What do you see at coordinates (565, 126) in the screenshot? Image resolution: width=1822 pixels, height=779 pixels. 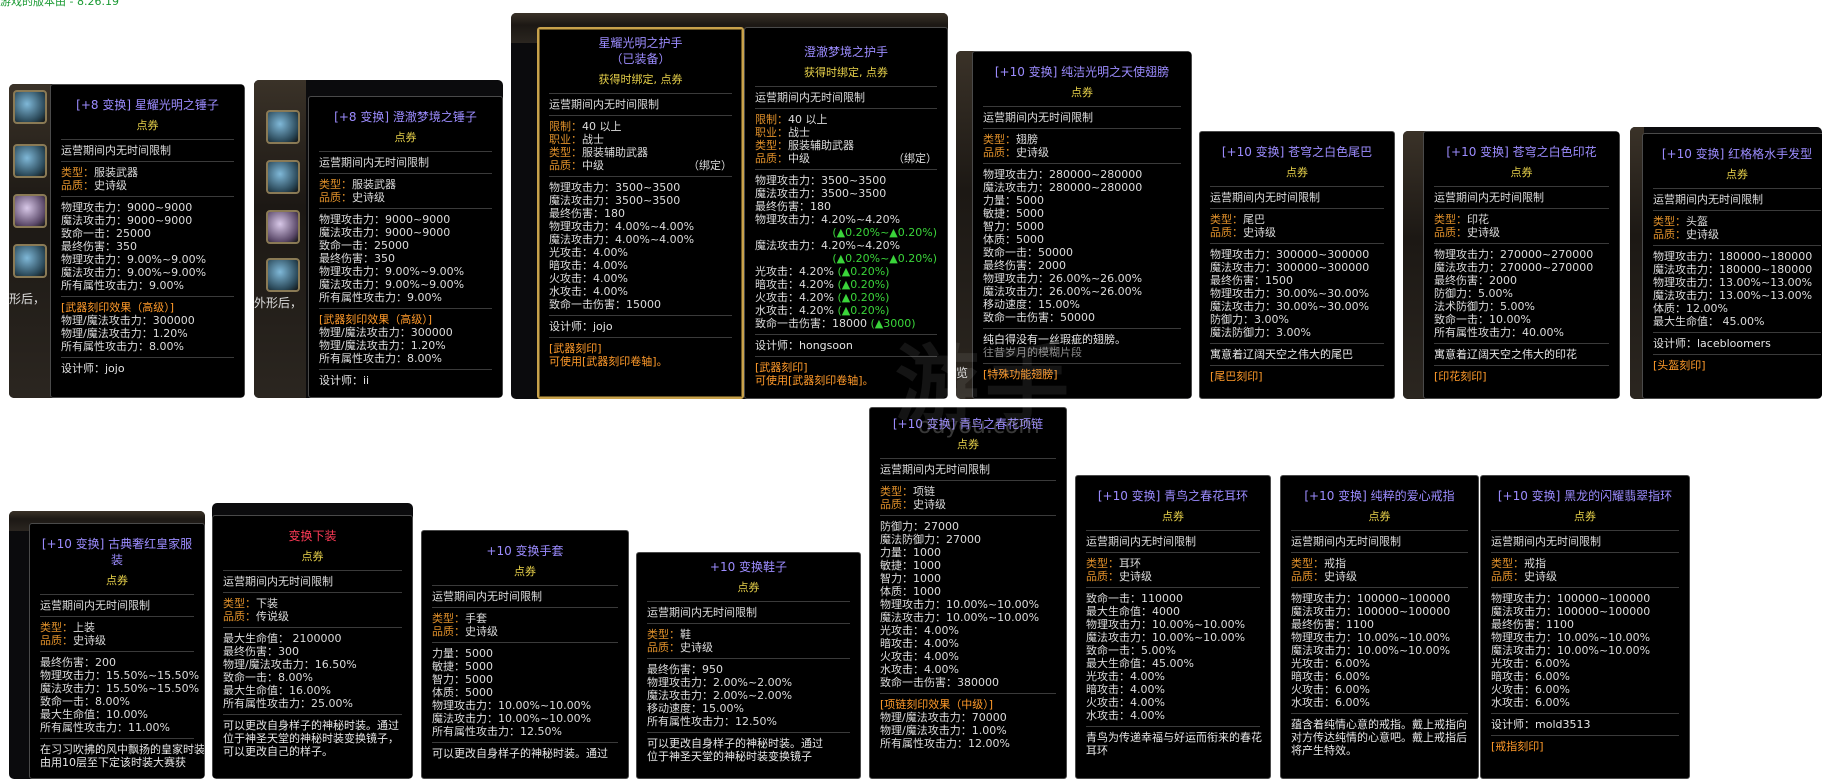 I see `limit-key: 限制：` at bounding box center [565, 126].